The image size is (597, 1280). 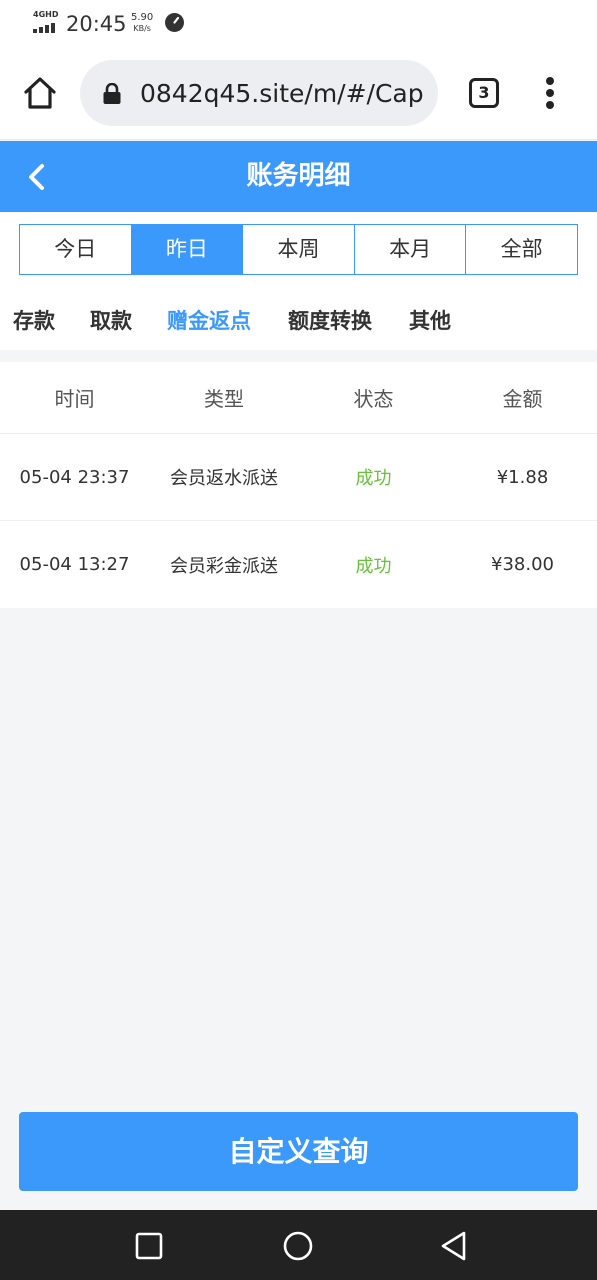 I want to click on period-tabs: 今日 昨日 本周 本月 全部, so click(x=298, y=249).